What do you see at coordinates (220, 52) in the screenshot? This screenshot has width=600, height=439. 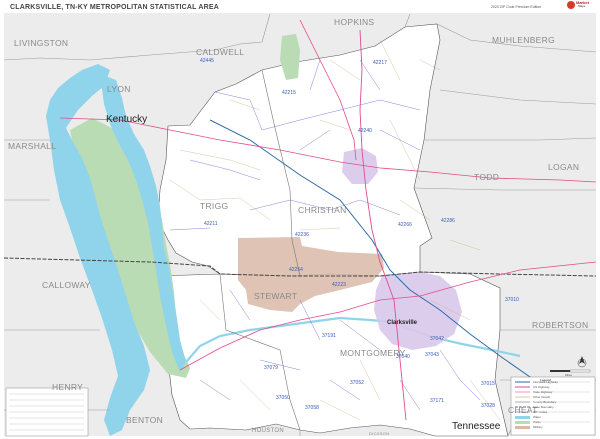 I see `county-label-caldwell: CALDWELL` at bounding box center [220, 52].